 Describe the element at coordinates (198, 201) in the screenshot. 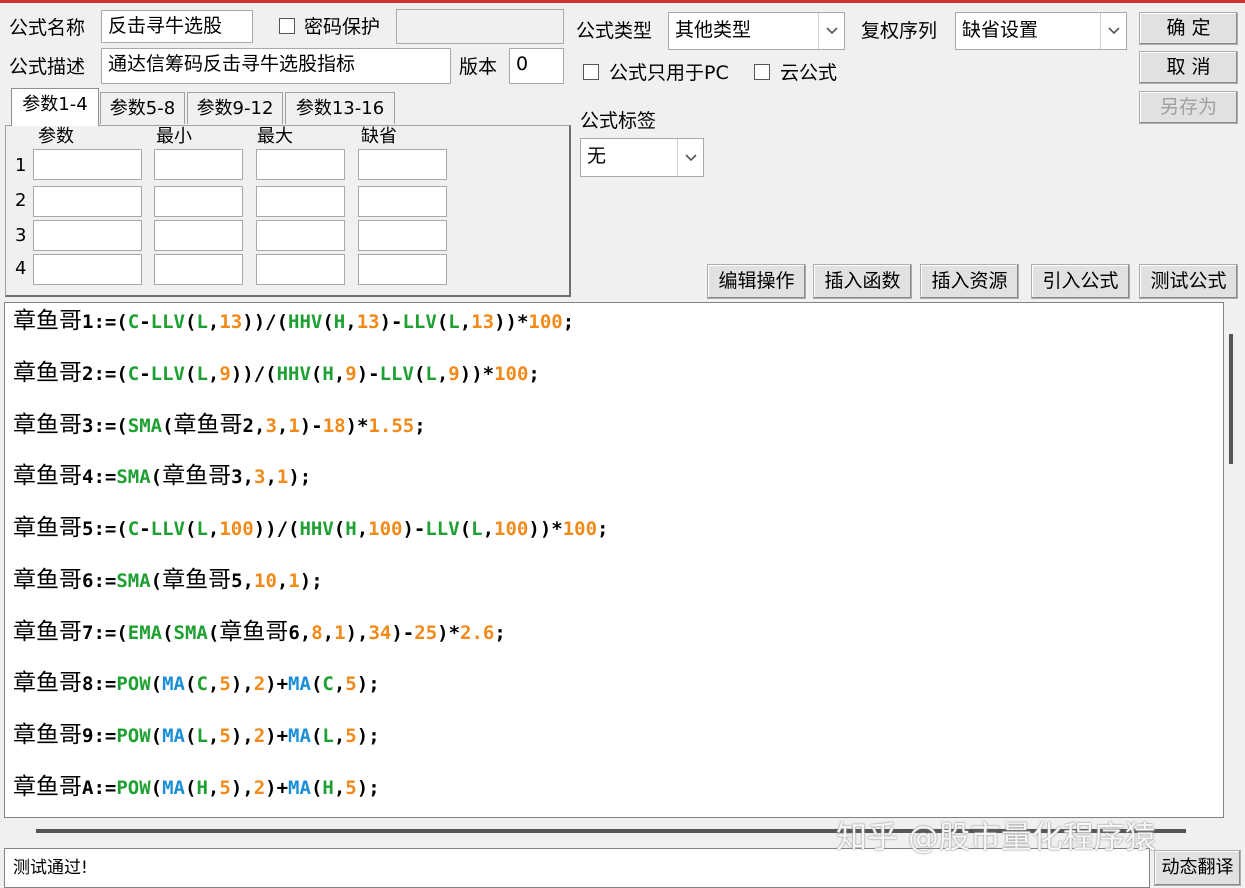

I see `param-2-min-input` at that location.